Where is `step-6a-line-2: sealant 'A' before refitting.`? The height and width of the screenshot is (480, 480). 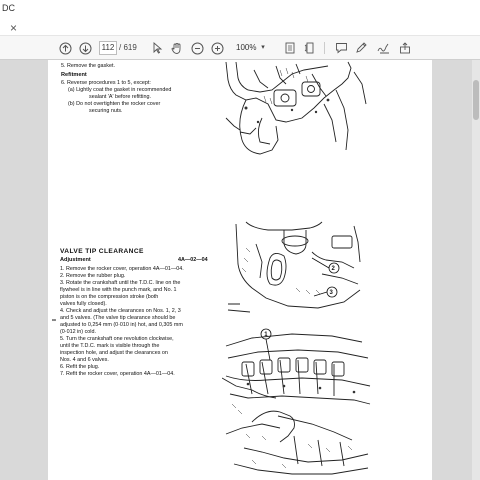
step-6a-line-2: sealant 'A' before refitting. is located at coordinates (120, 97).